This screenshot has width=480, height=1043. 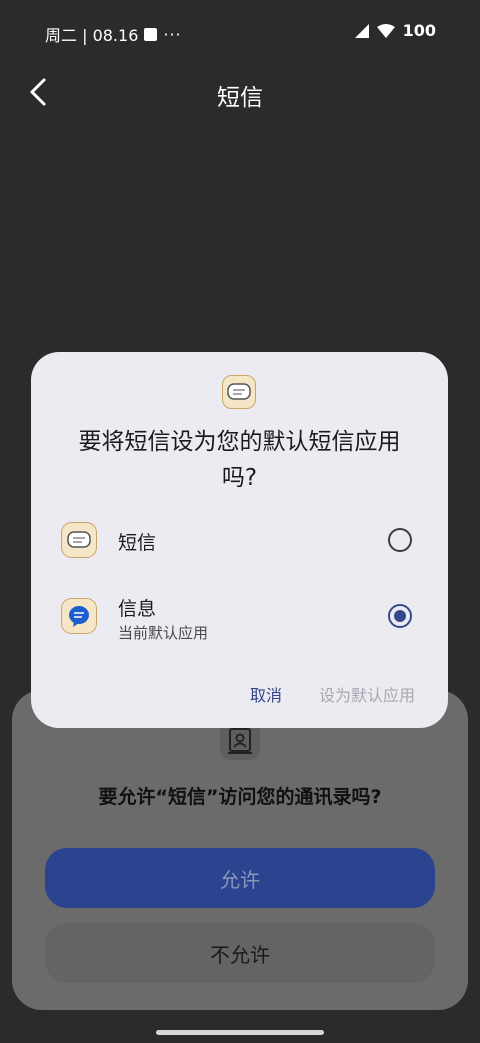 What do you see at coordinates (240, 953) in the screenshot?
I see `deny-button: 不允许` at bounding box center [240, 953].